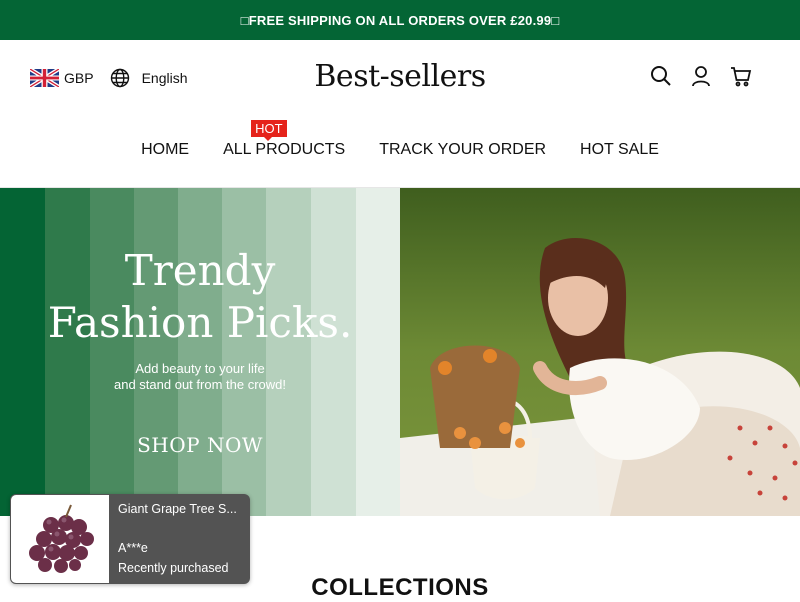 The height and width of the screenshot is (602, 800). What do you see at coordinates (284, 149) in the screenshot?
I see `nav-all-products-label: ALL PRODUCTS` at bounding box center [284, 149].